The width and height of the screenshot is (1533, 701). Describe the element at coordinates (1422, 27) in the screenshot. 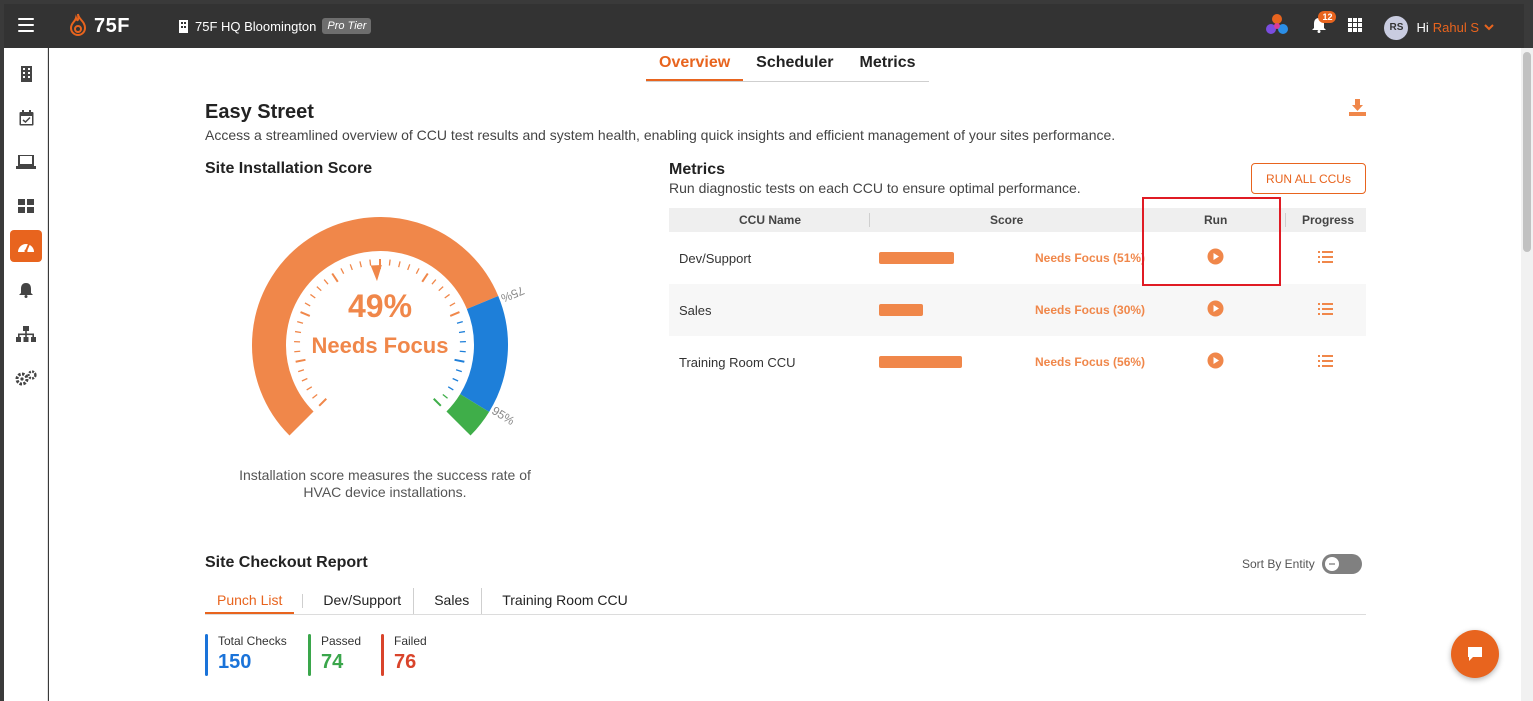

I see `greeting: Hi` at that location.